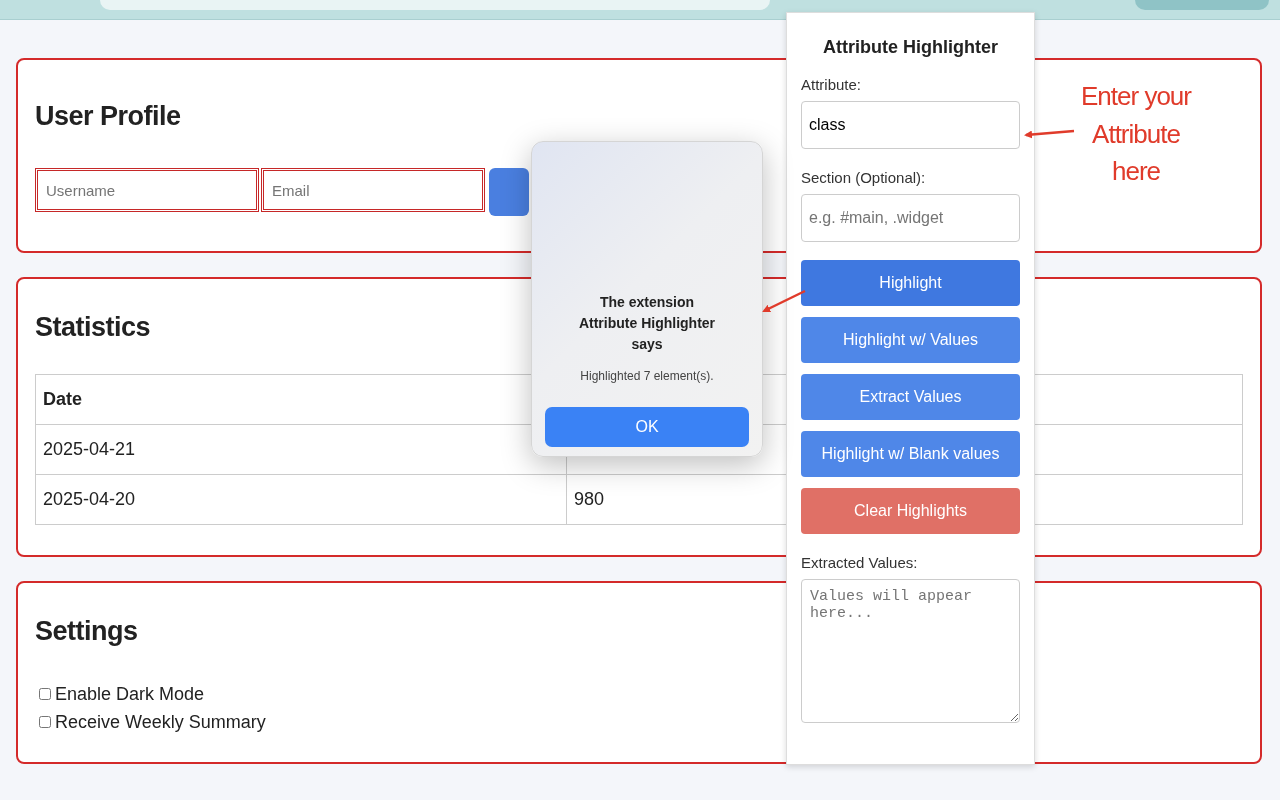  I want to click on table-cell: 2025-04-20, so click(301, 499).